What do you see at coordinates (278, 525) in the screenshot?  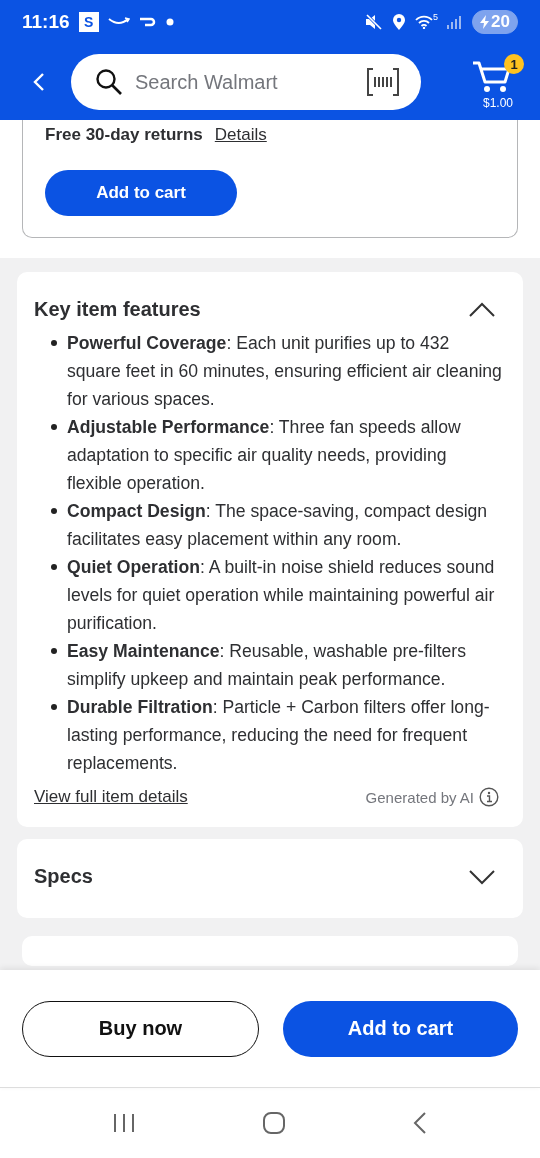 I see `feature-text: Compact Design: The space-saving, compact design facilitates easy placement within any room.` at bounding box center [278, 525].